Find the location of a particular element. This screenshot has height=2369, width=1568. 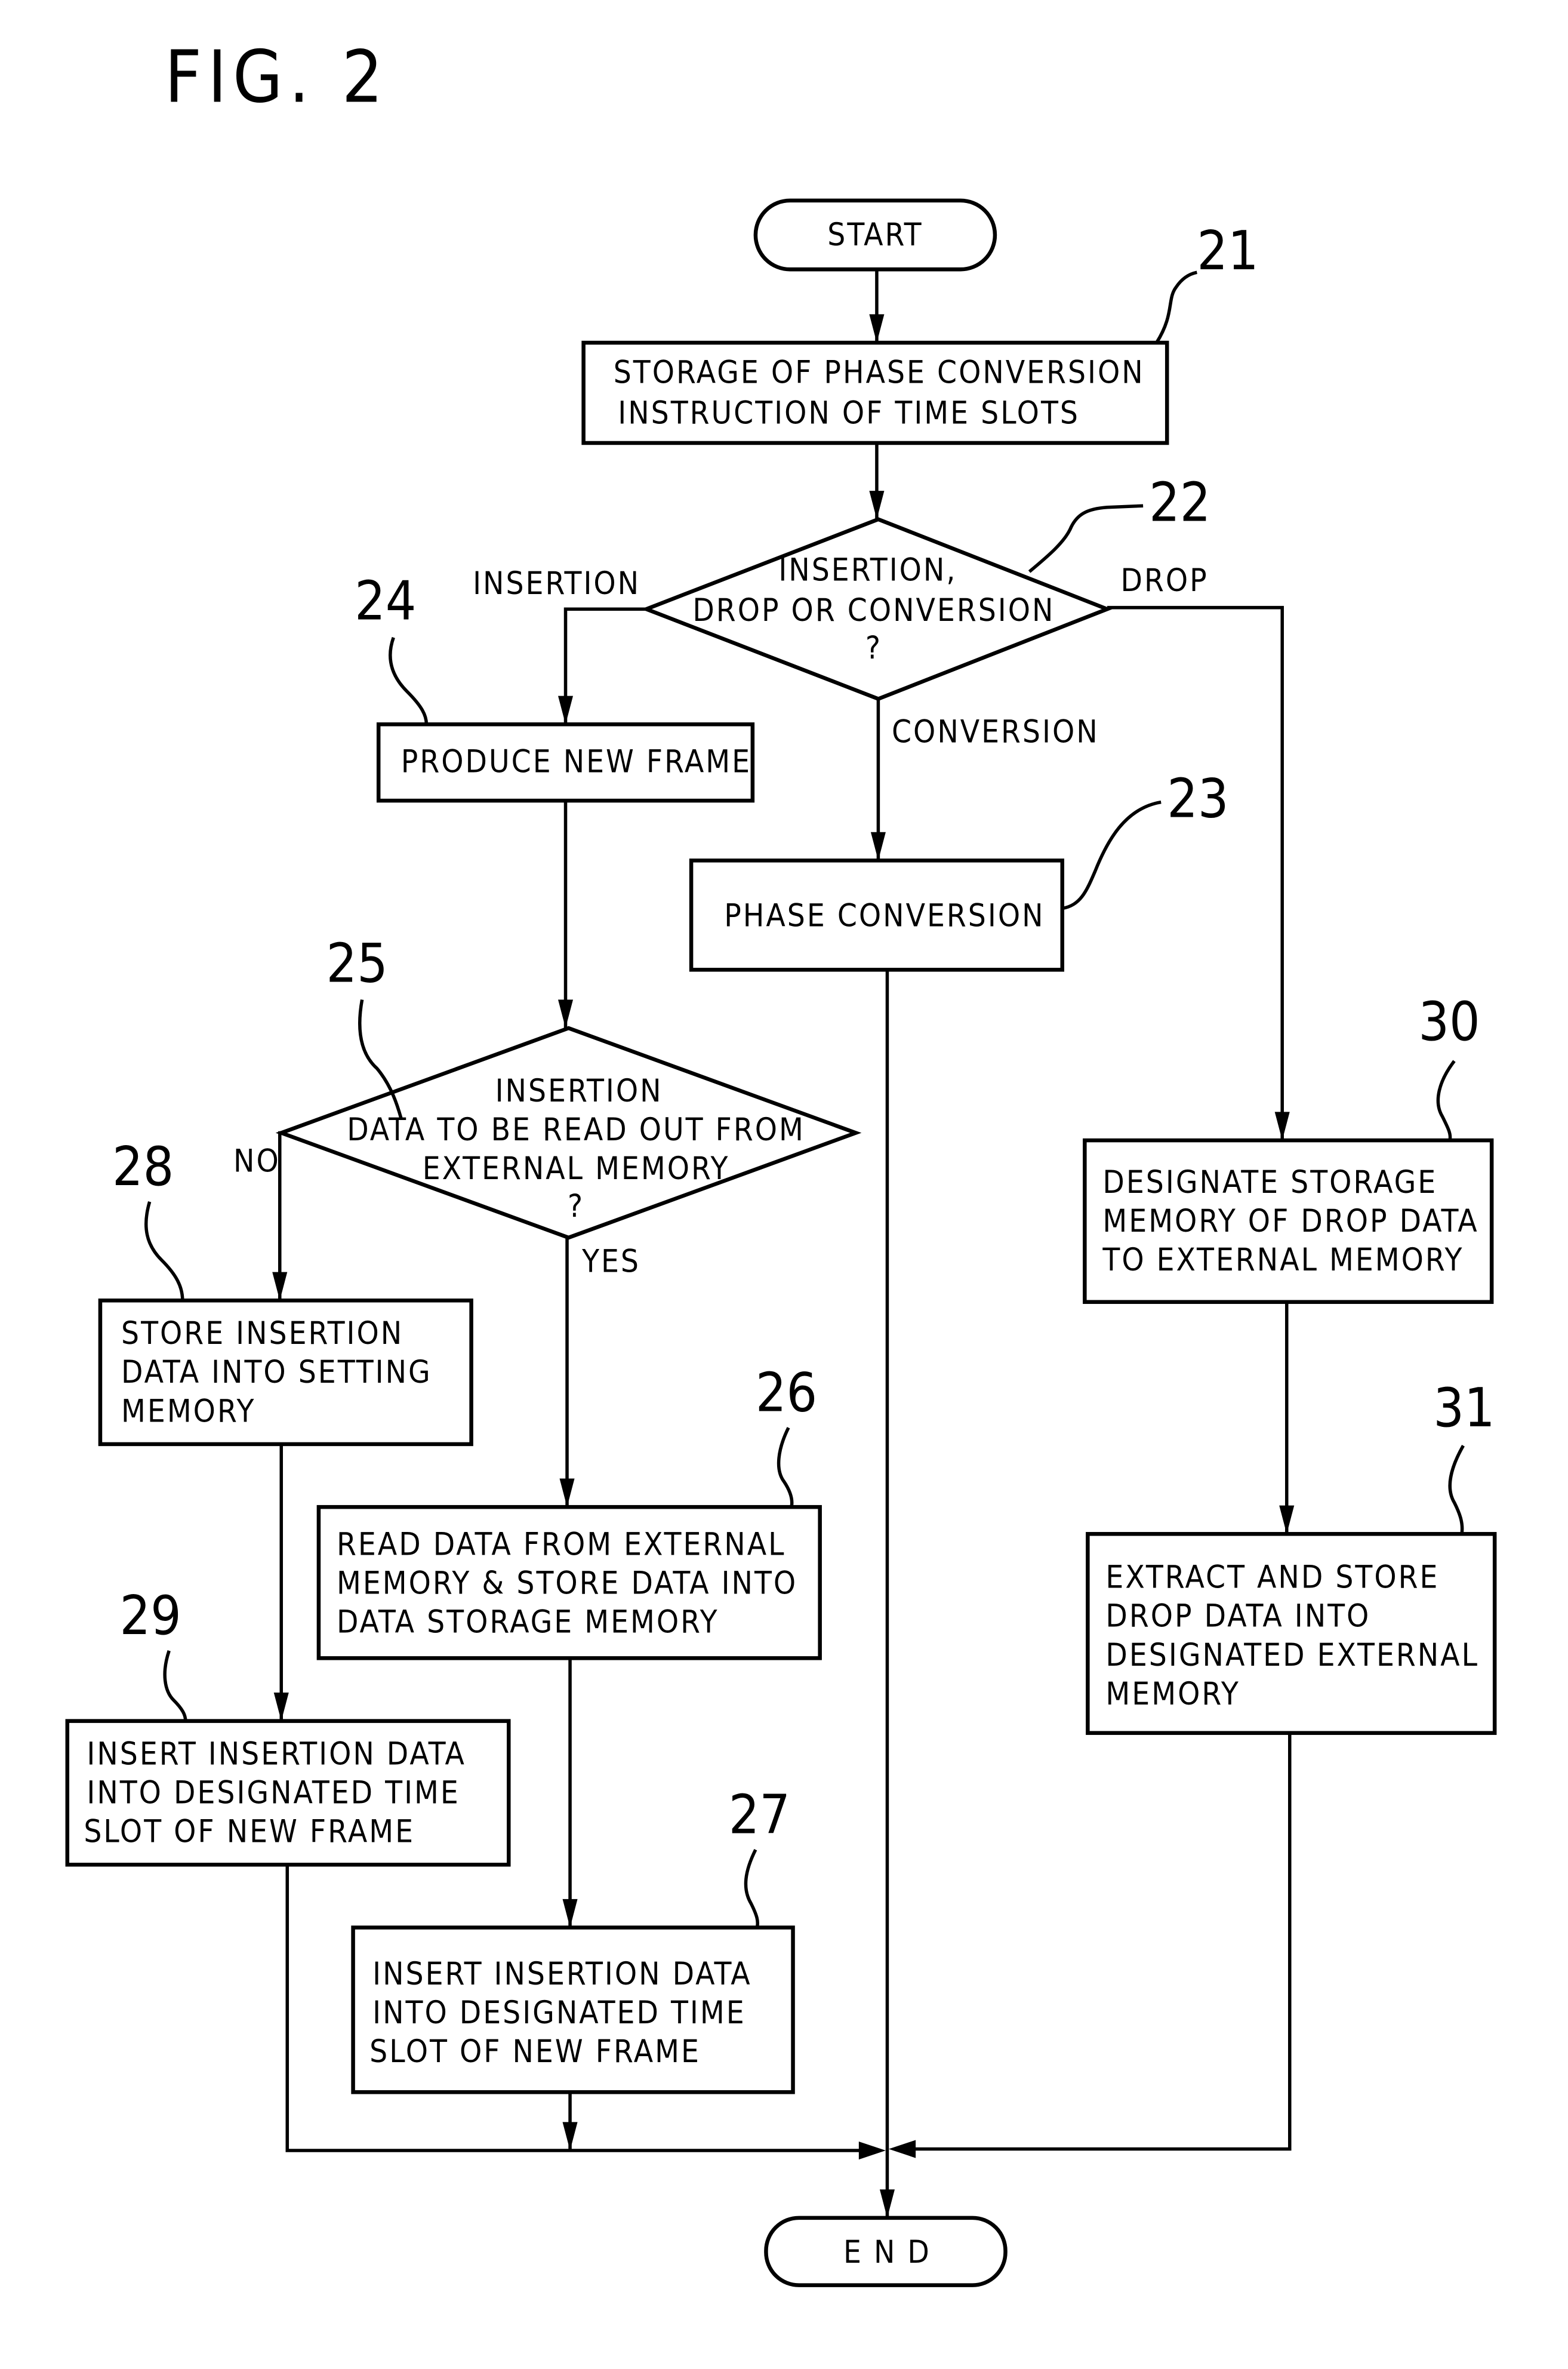

step-22-line-1: INSERTION, is located at coordinates (867, 570).